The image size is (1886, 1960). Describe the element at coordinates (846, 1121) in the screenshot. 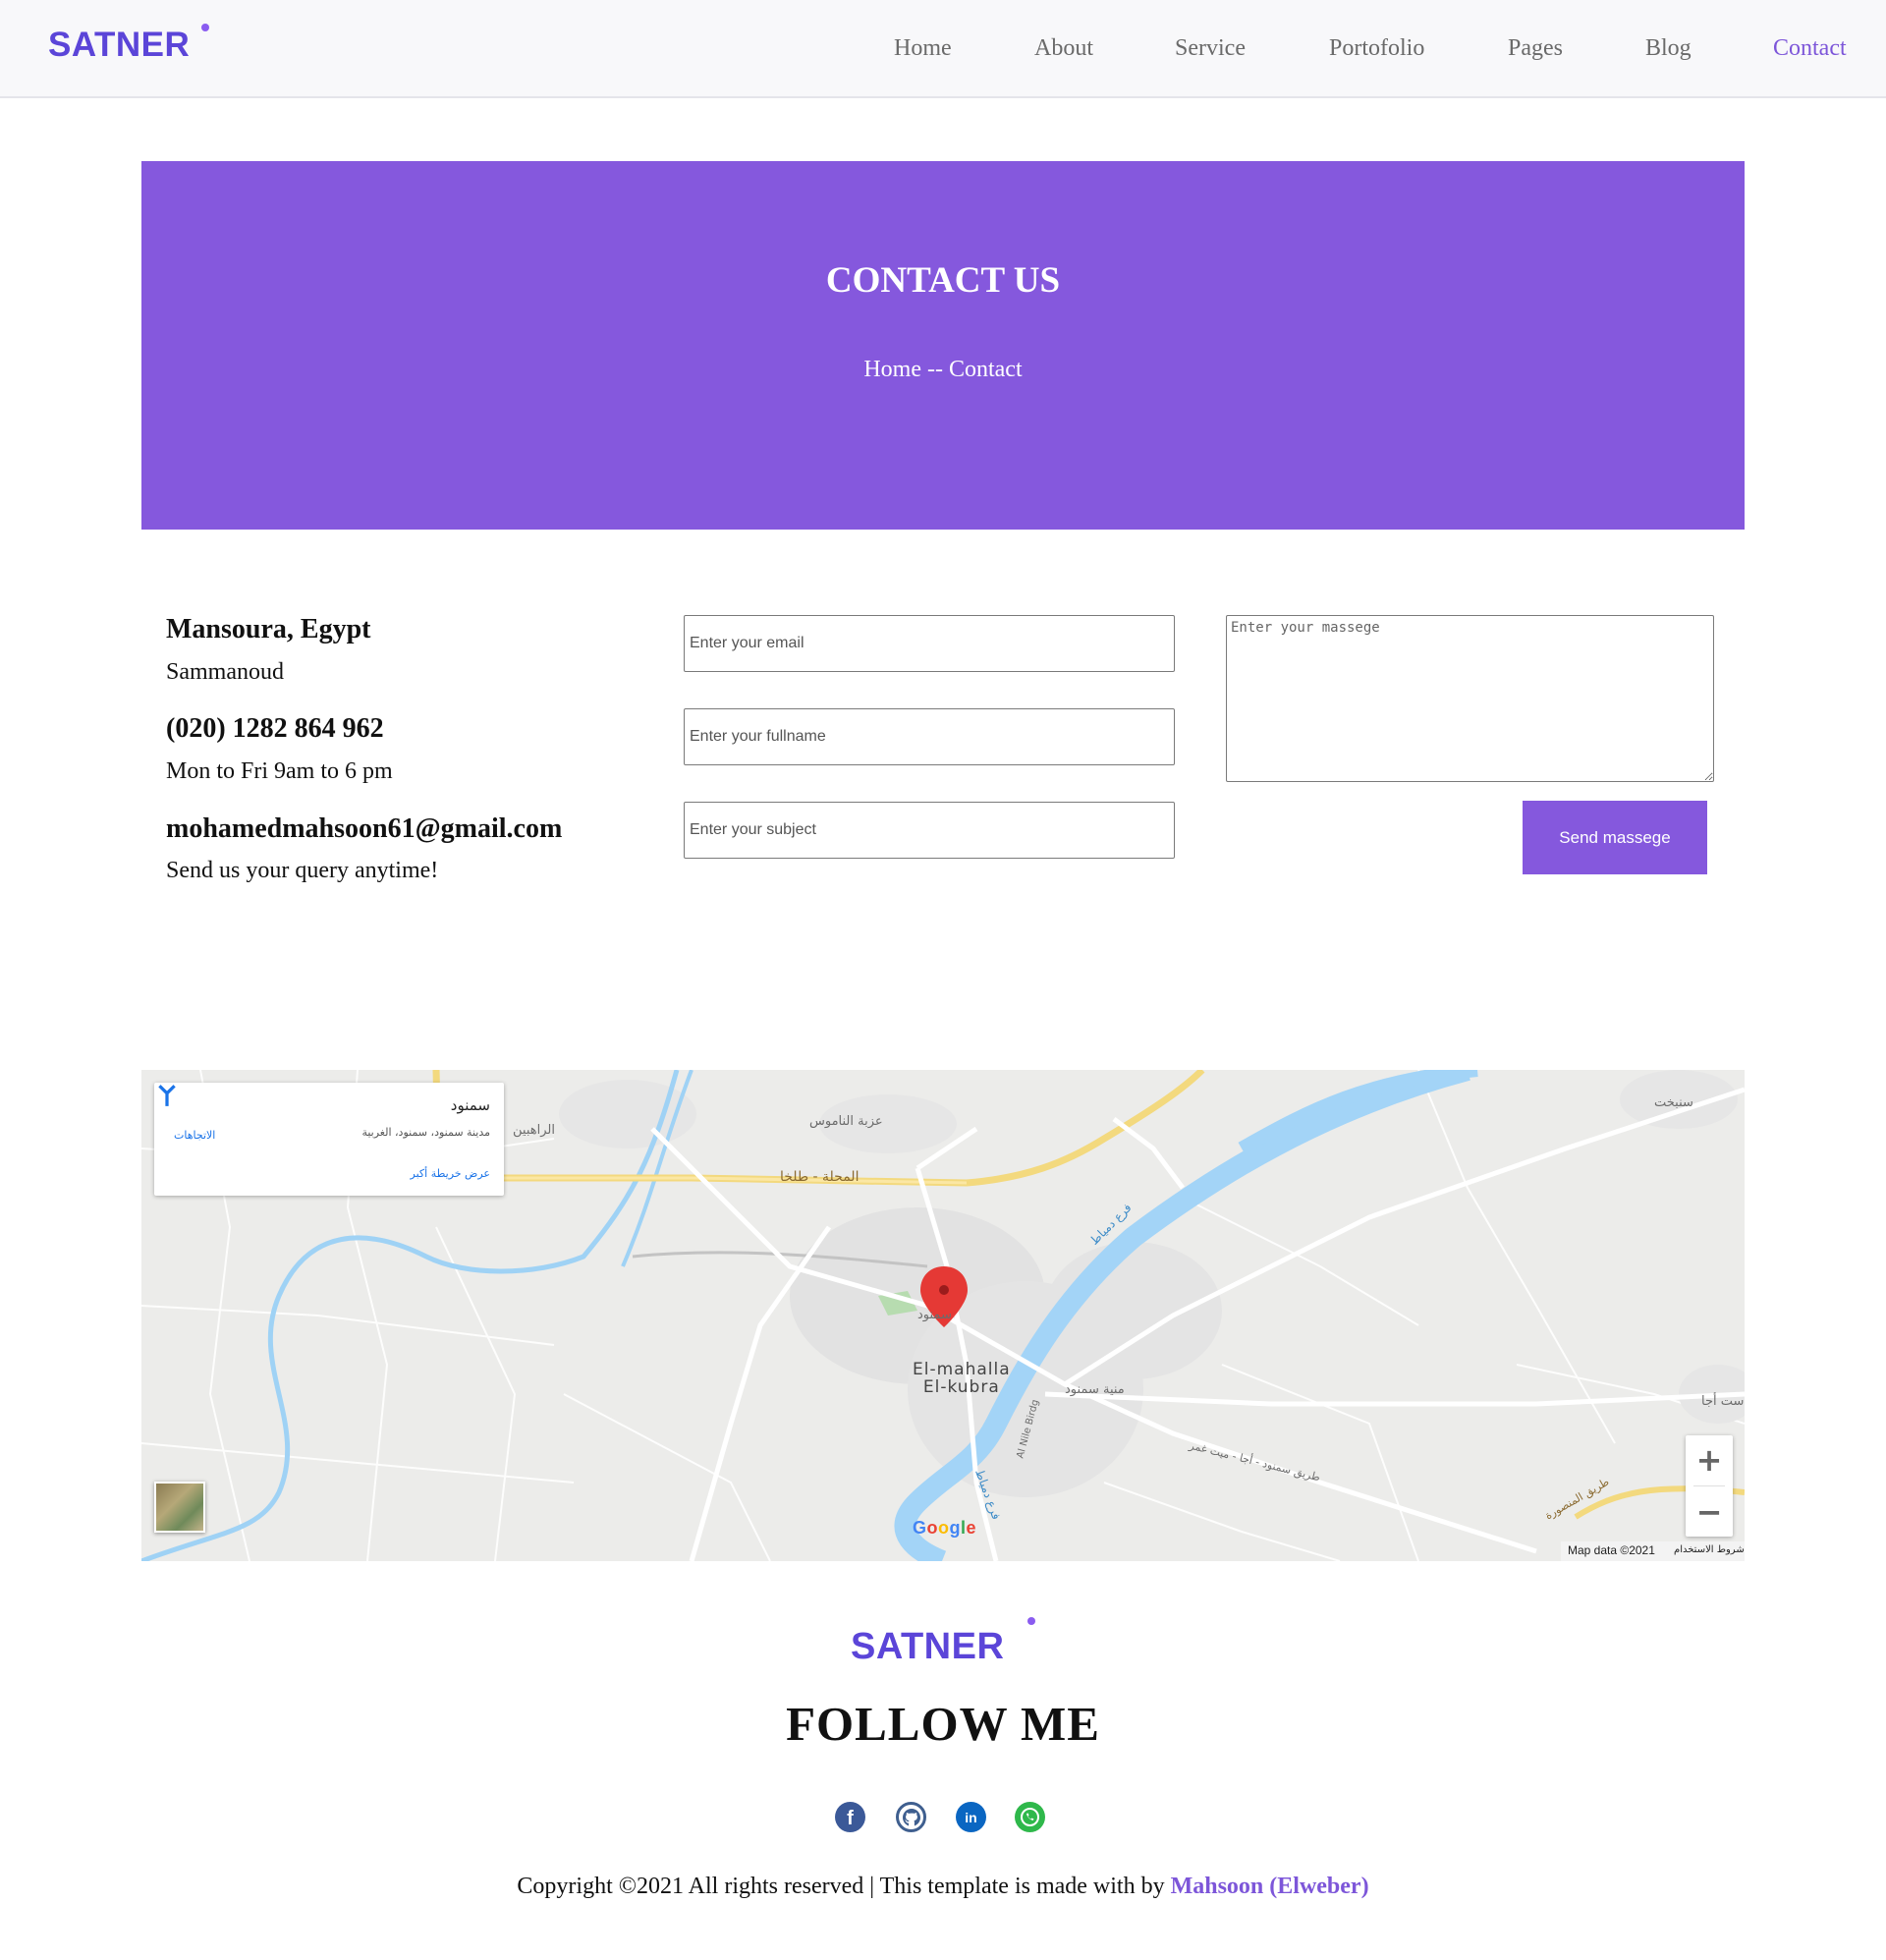

I see `map-label-village-north: عزبة الناموس` at that location.